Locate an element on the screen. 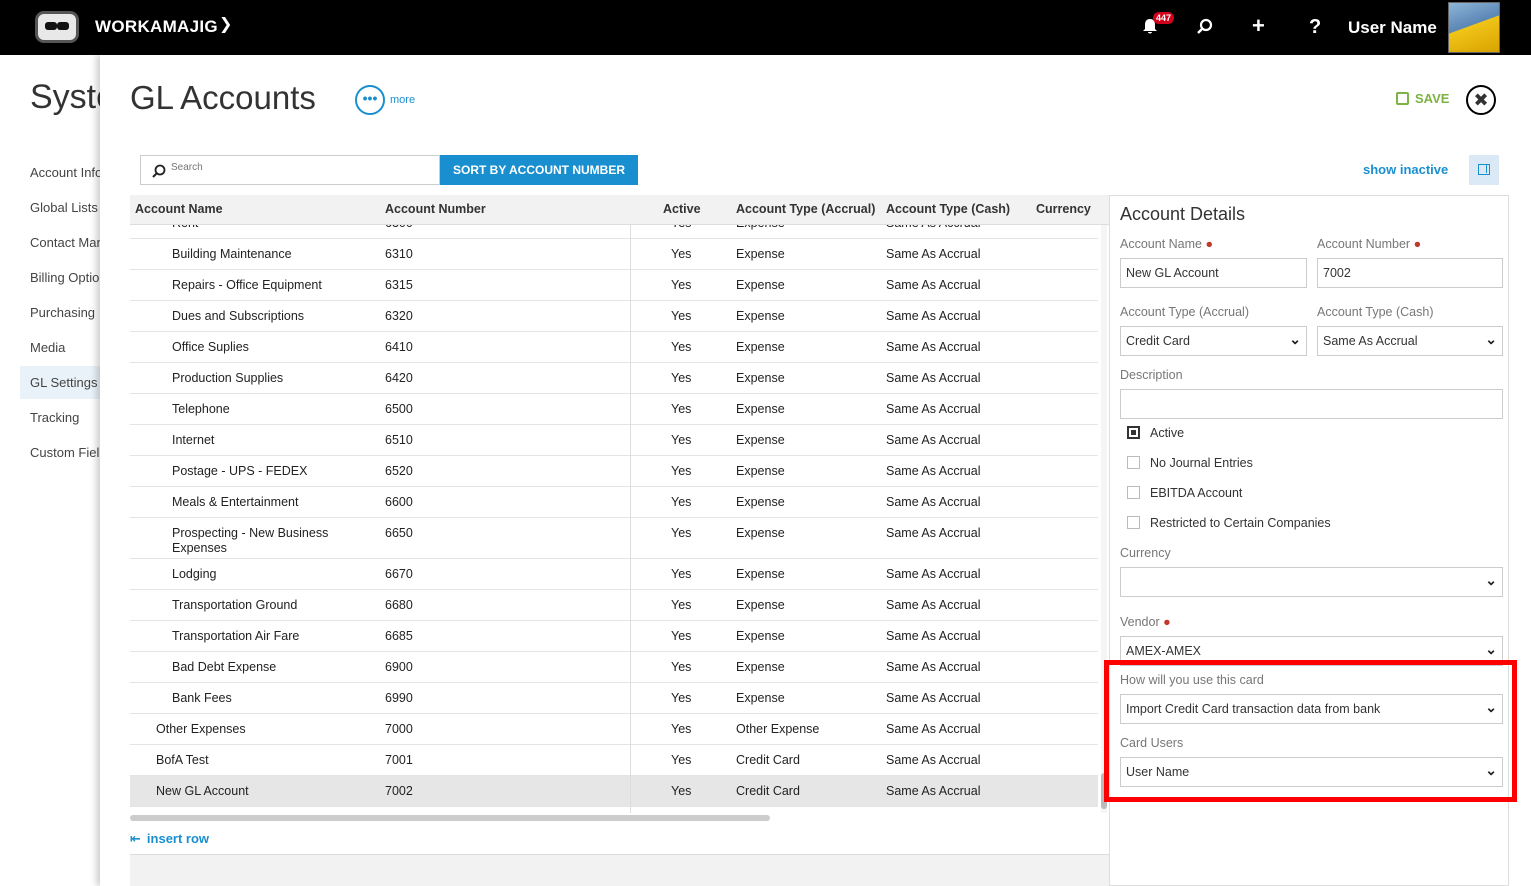 The width and height of the screenshot is (1531, 886). background-nav-item: Custom Field is located at coordinates (68, 452).